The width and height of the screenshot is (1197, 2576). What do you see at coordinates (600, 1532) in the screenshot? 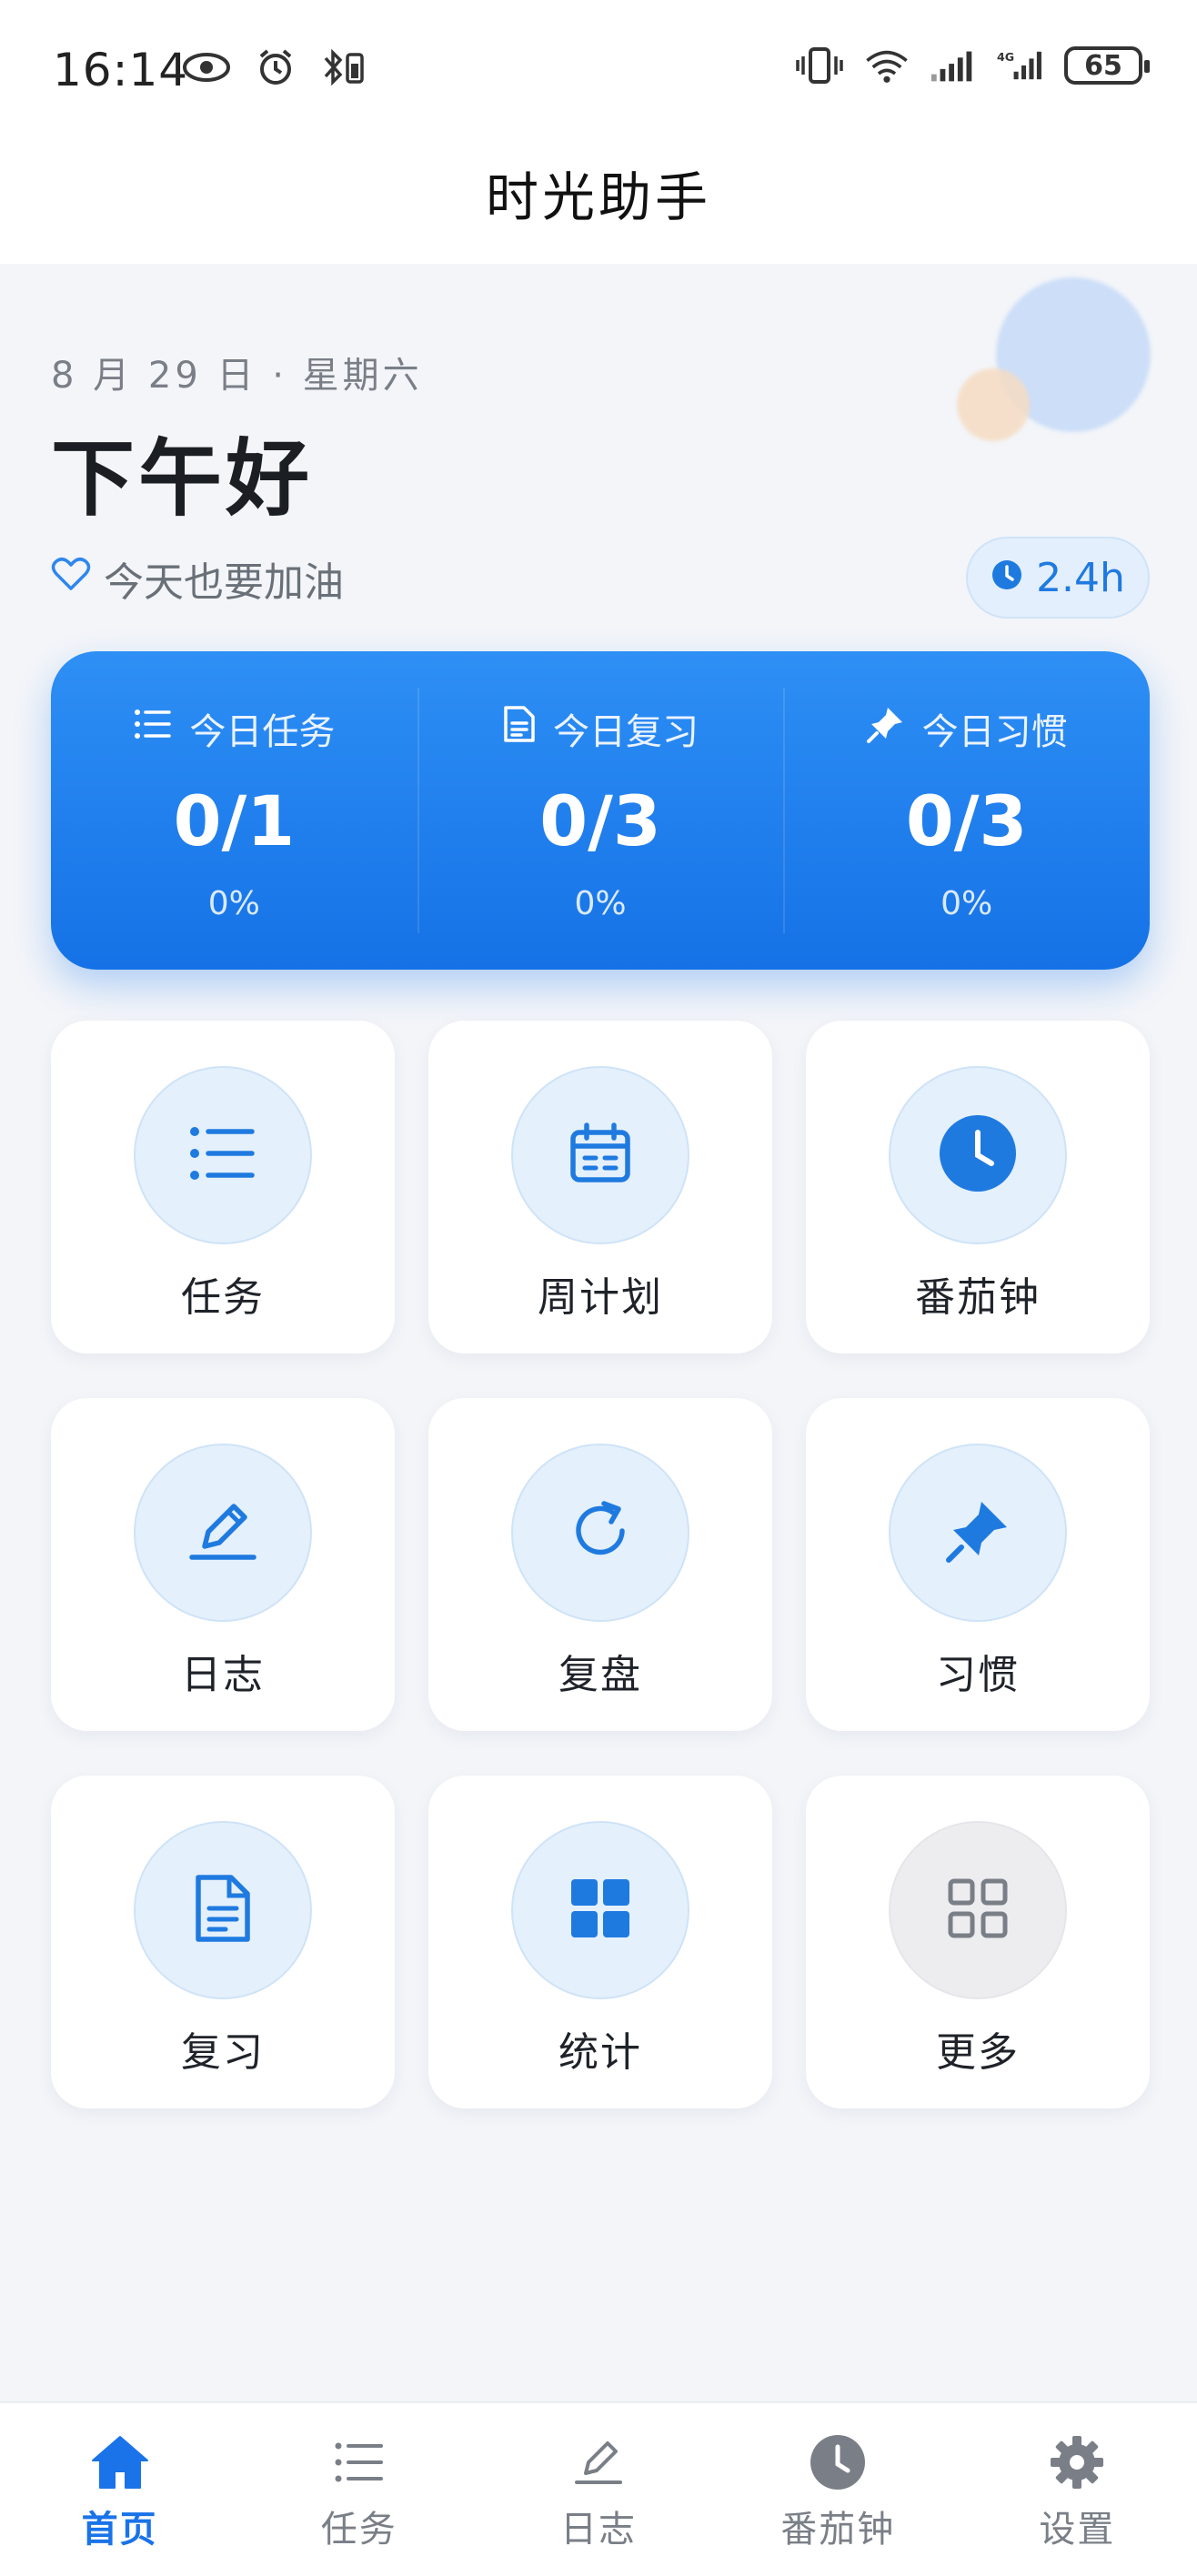
I see `refresh-icon` at bounding box center [600, 1532].